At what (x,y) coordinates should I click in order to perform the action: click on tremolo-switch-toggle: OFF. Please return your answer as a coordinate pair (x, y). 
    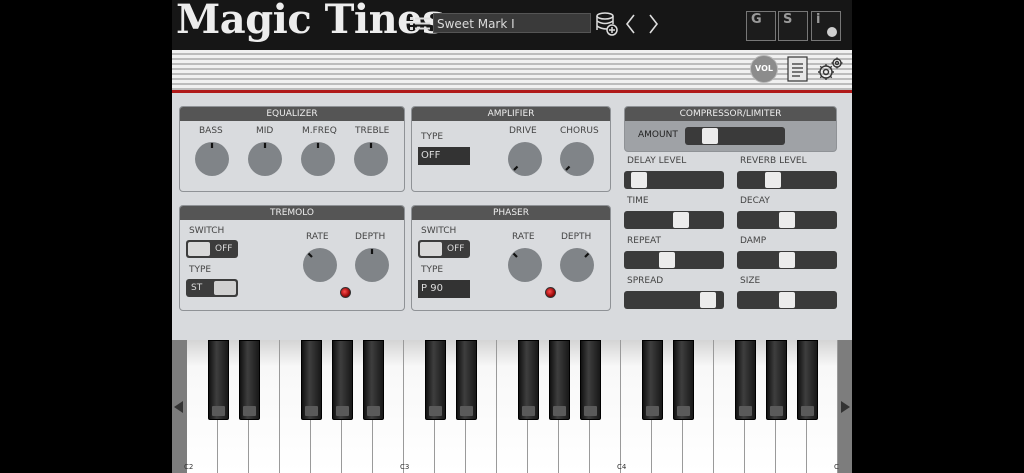
    Looking at the image, I should click on (212, 249).